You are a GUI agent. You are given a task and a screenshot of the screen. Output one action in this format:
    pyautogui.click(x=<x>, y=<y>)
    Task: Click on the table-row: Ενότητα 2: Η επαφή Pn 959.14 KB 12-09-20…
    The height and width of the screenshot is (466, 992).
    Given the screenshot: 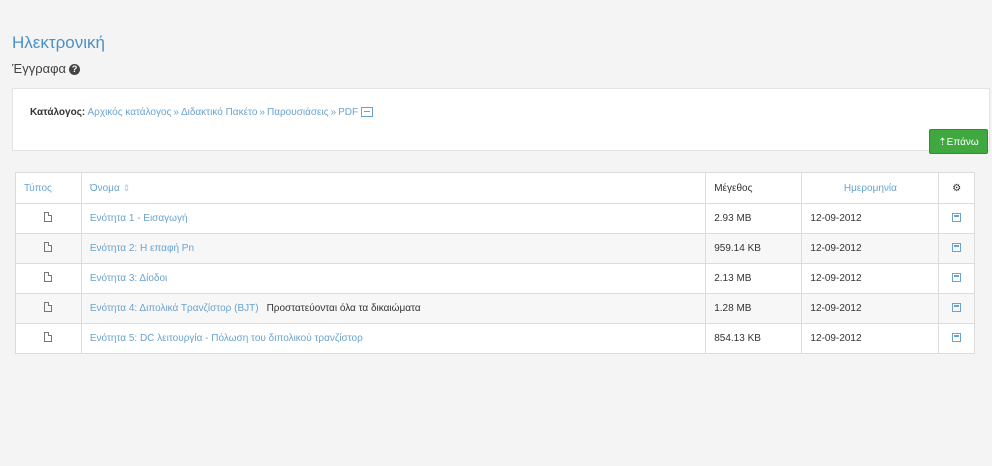 What is the action you would take?
    pyautogui.click(x=495, y=248)
    